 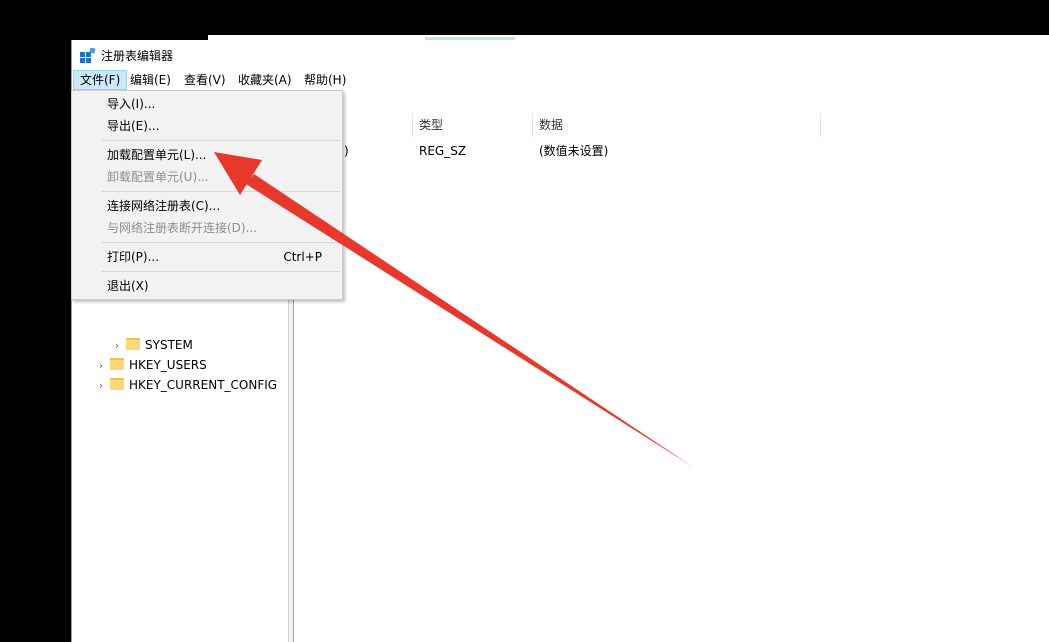 I want to click on column-header-type: 类型, so click(x=473, y=125).